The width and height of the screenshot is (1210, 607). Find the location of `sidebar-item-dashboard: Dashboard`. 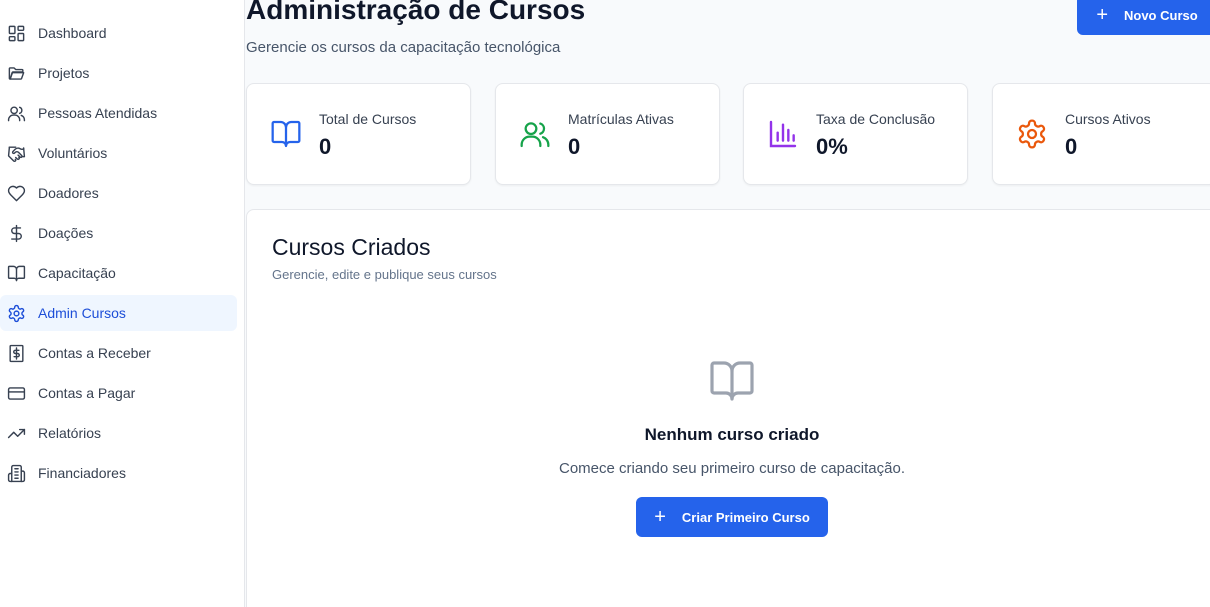

sidebar-item-dashboard: Dashboard is located at coordinates (118, 33).